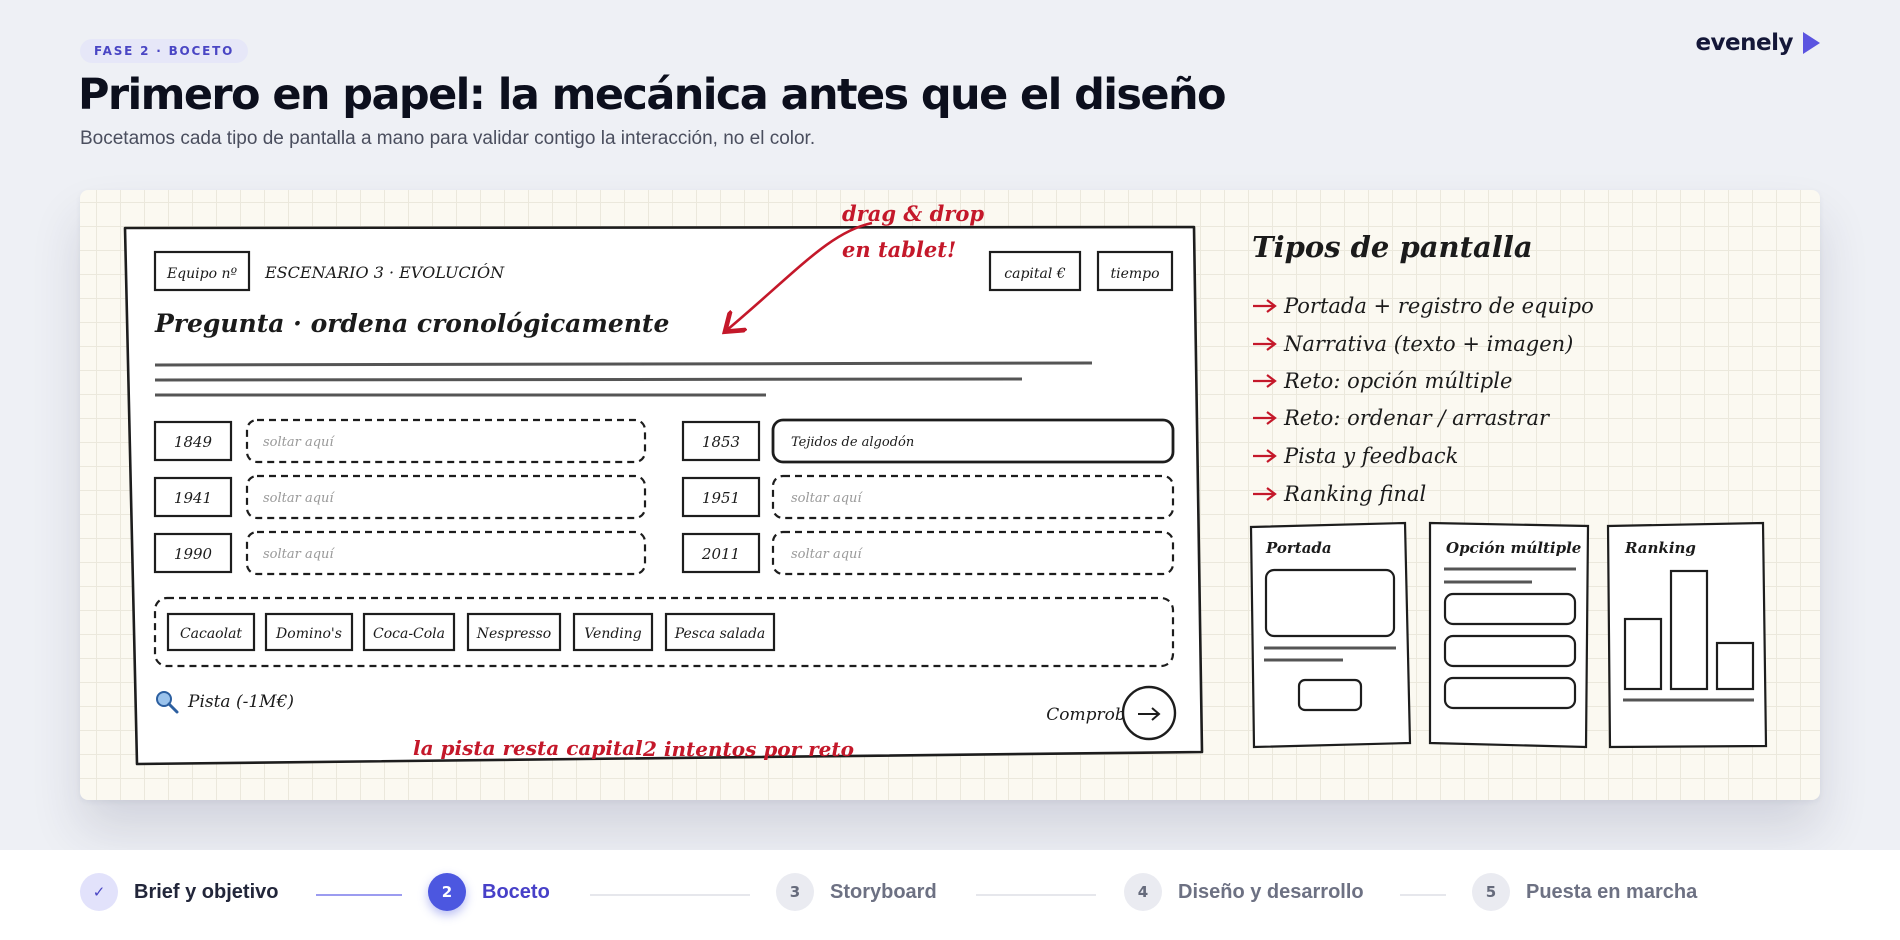 This screenshot has height=940, width=1900. What do you see at coordinates (928, 441) in the screenshot?
I see `timeline-row: 1853 Tejidos de algodón` at bounding box center [928, 441].